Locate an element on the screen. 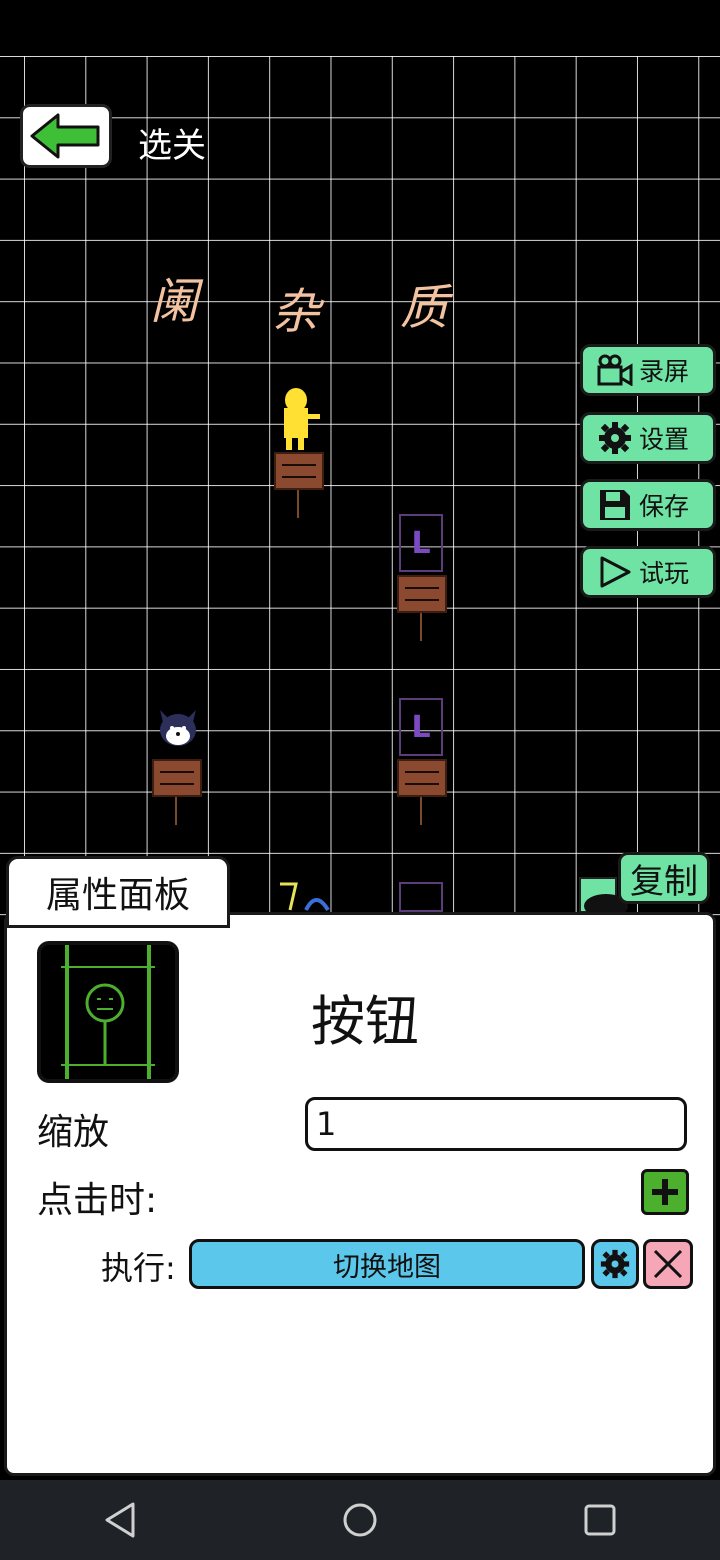  test-play-button: 试玩 is located at coordinates (648, 572).